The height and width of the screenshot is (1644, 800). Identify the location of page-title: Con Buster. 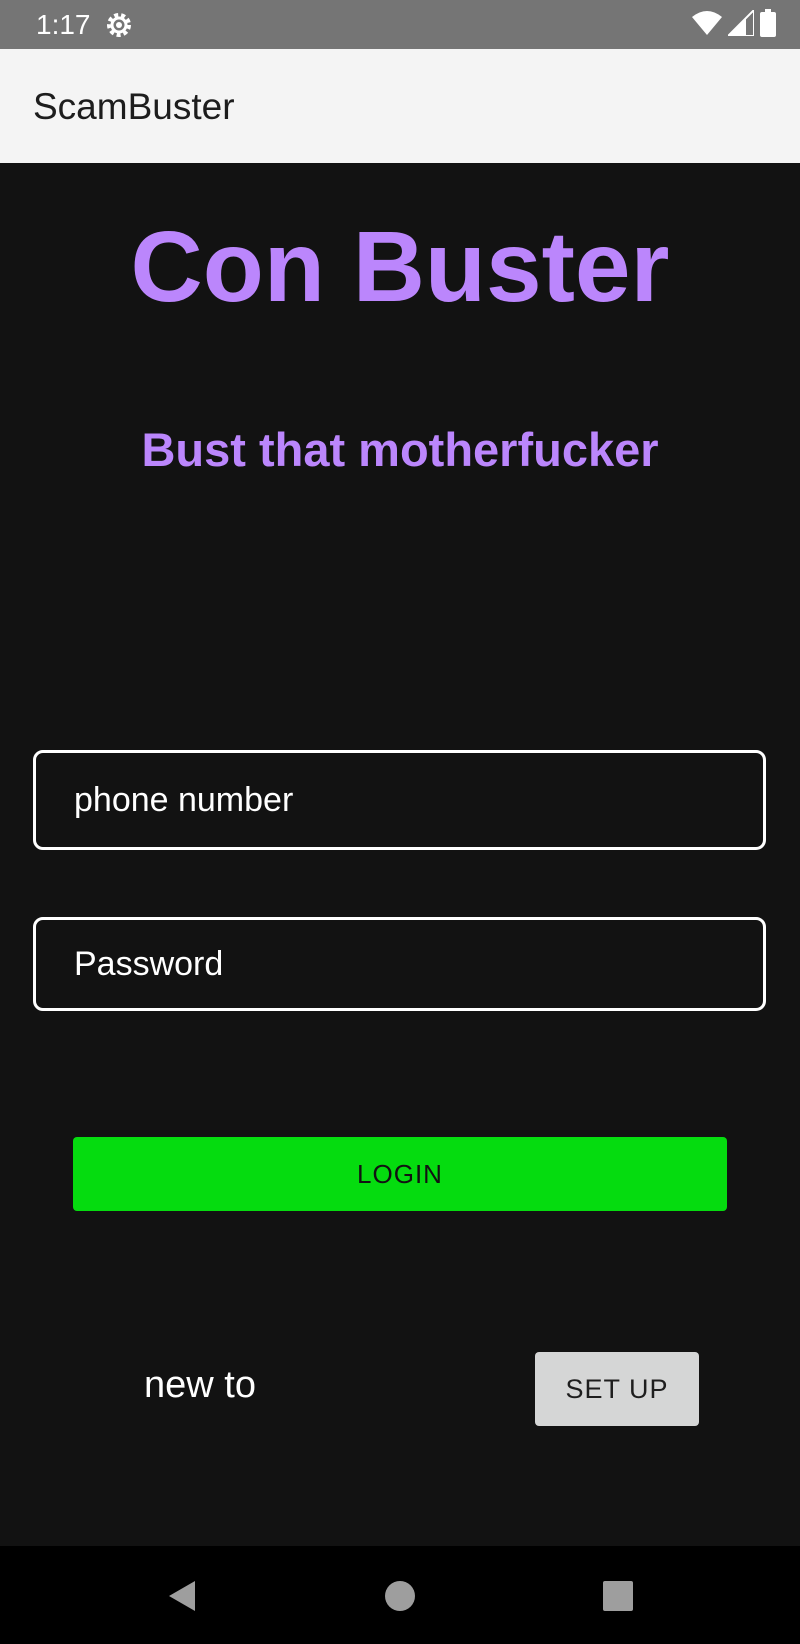
(400, 267).